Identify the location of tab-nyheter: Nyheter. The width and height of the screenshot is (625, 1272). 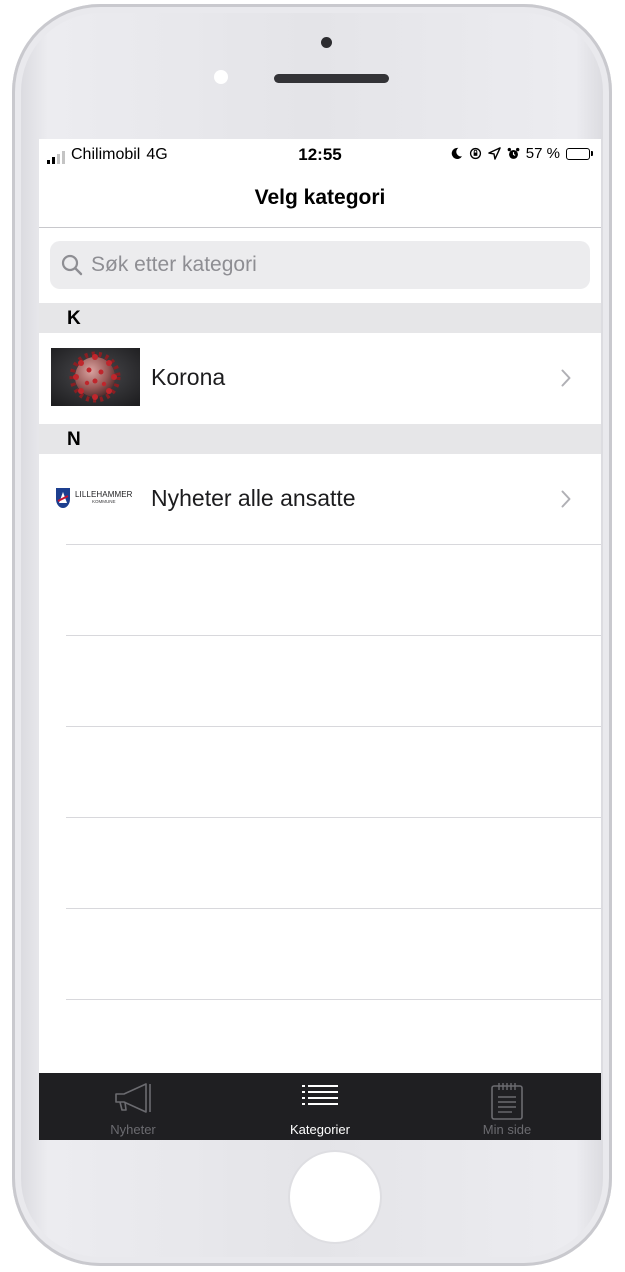
(133, 1106).